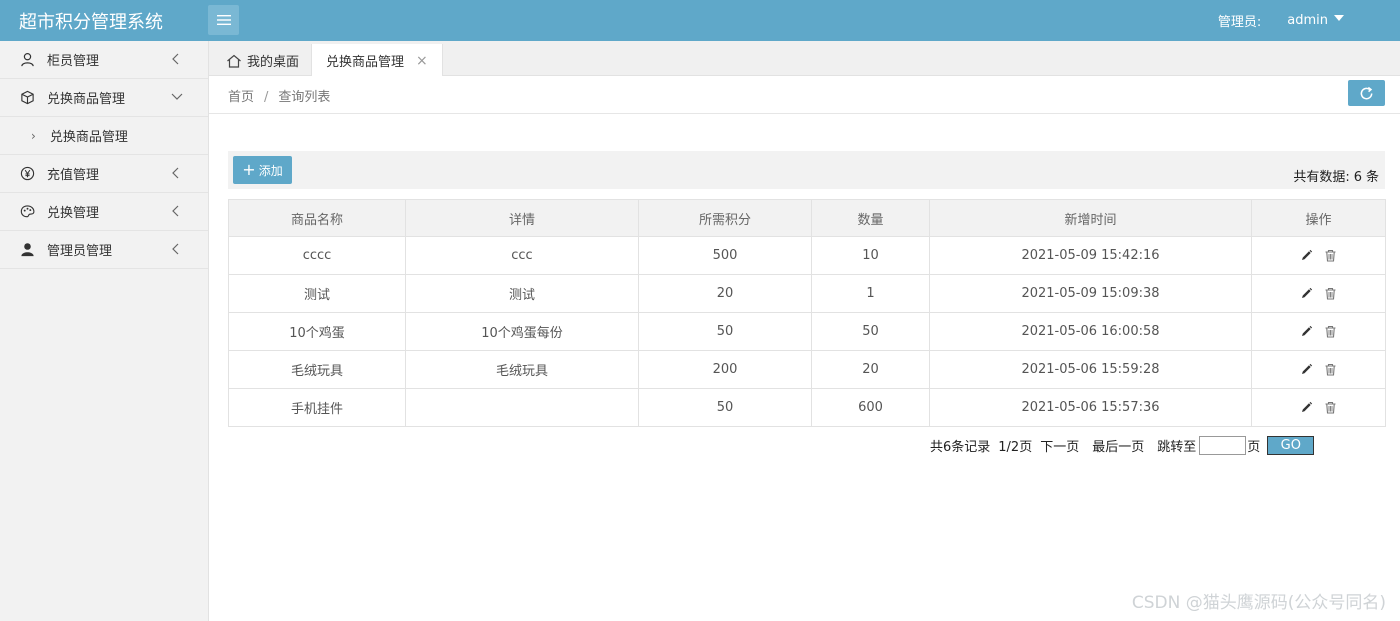 The width and height of the screenshot is (1400, 621). I want to click on sidebar-item-label: 柜员管理, so click(73, 61).